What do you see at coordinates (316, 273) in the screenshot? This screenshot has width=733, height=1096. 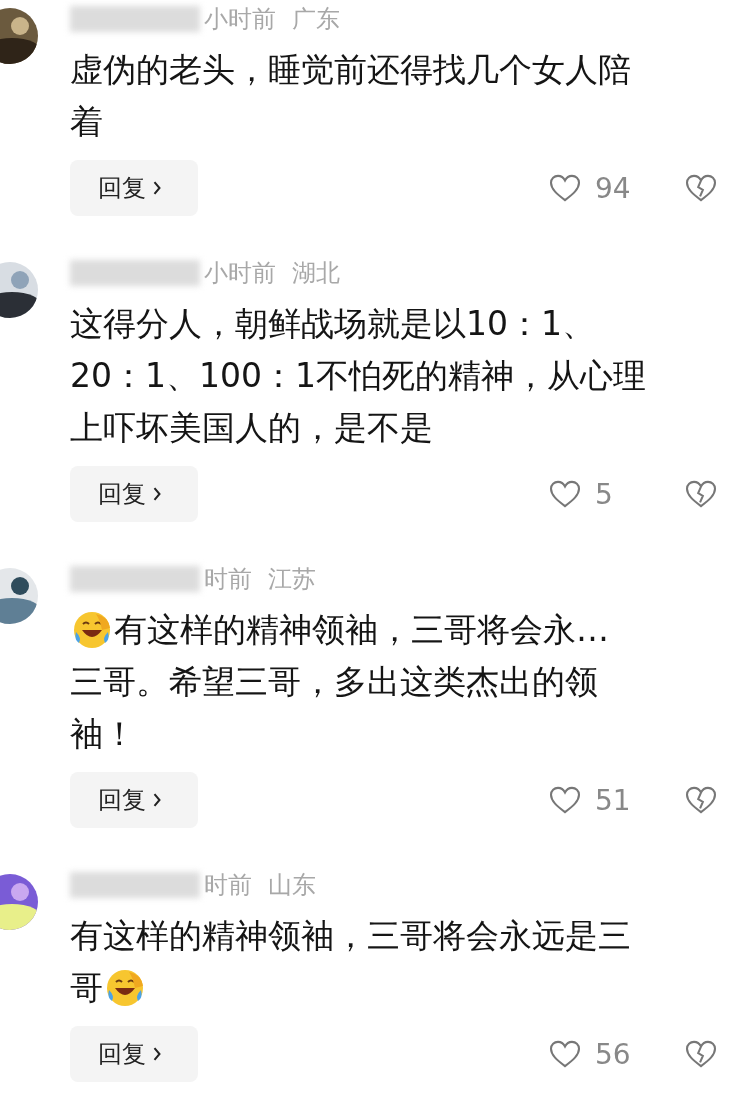 I see `comment-location: 湖北` at bounding box center [316, 273].